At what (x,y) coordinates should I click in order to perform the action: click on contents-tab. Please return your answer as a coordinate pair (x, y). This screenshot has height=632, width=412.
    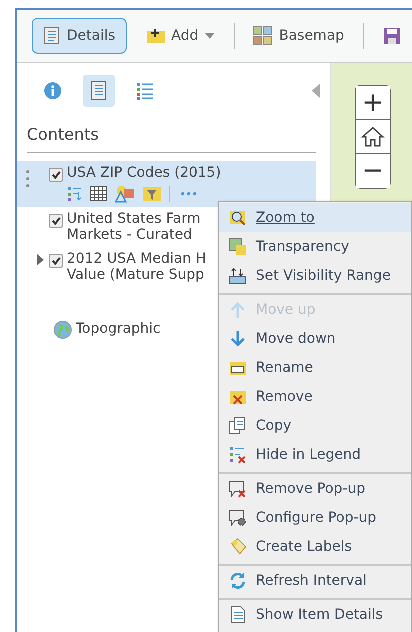
    Looking at the image, I should click on (99, 91).